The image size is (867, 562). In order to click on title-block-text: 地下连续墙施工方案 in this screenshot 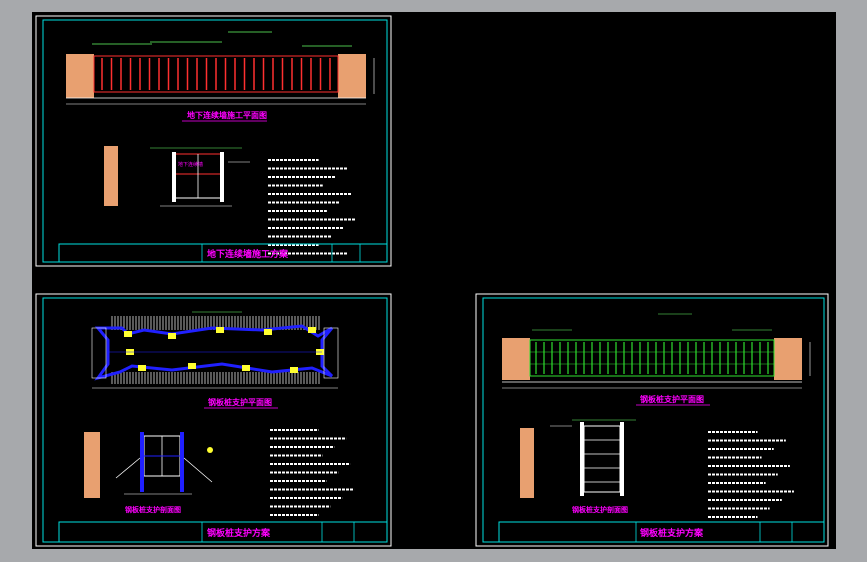, I will do `click(248, 254)`.